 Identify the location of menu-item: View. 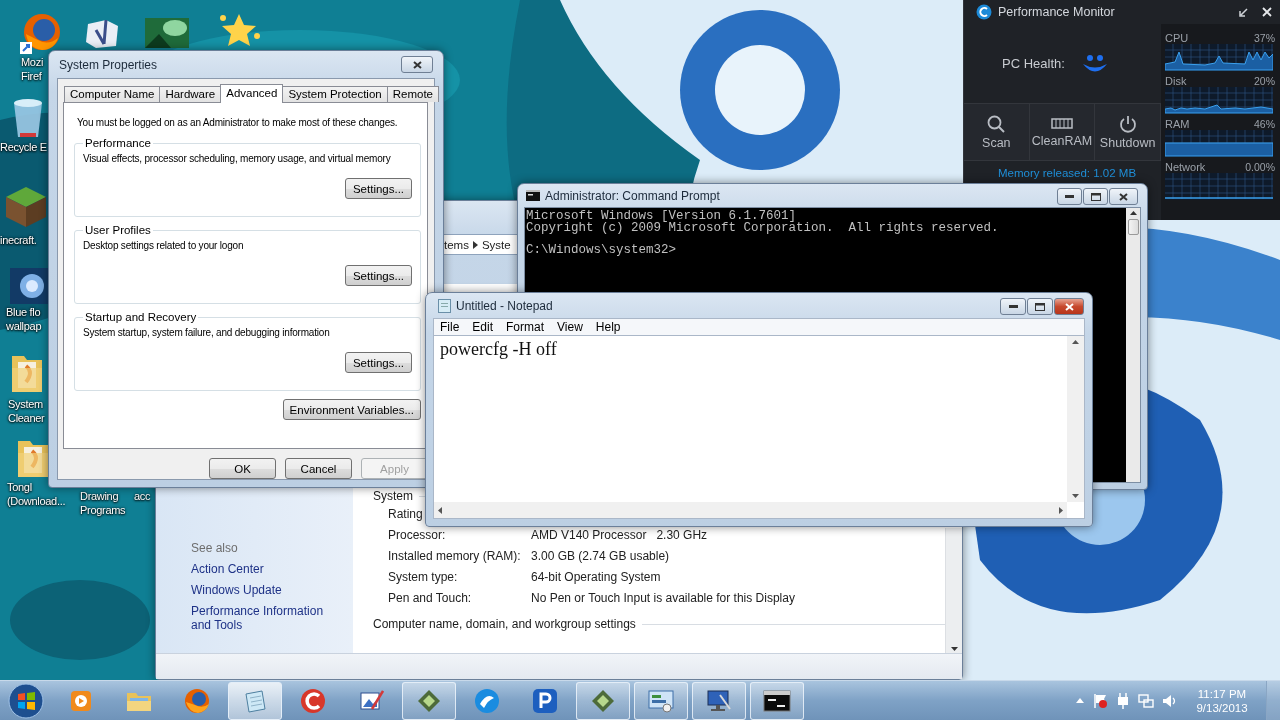
(570, 327).